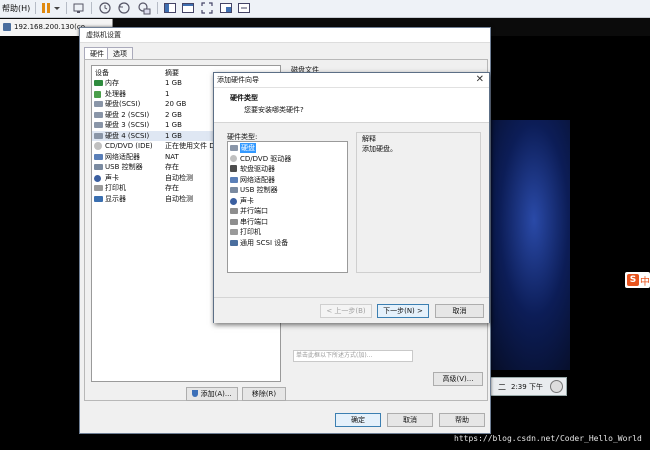  Describe the element at coordinates (257, 179) in the screenshot. I see `hardware-item-label: 网络适配器` at that location.